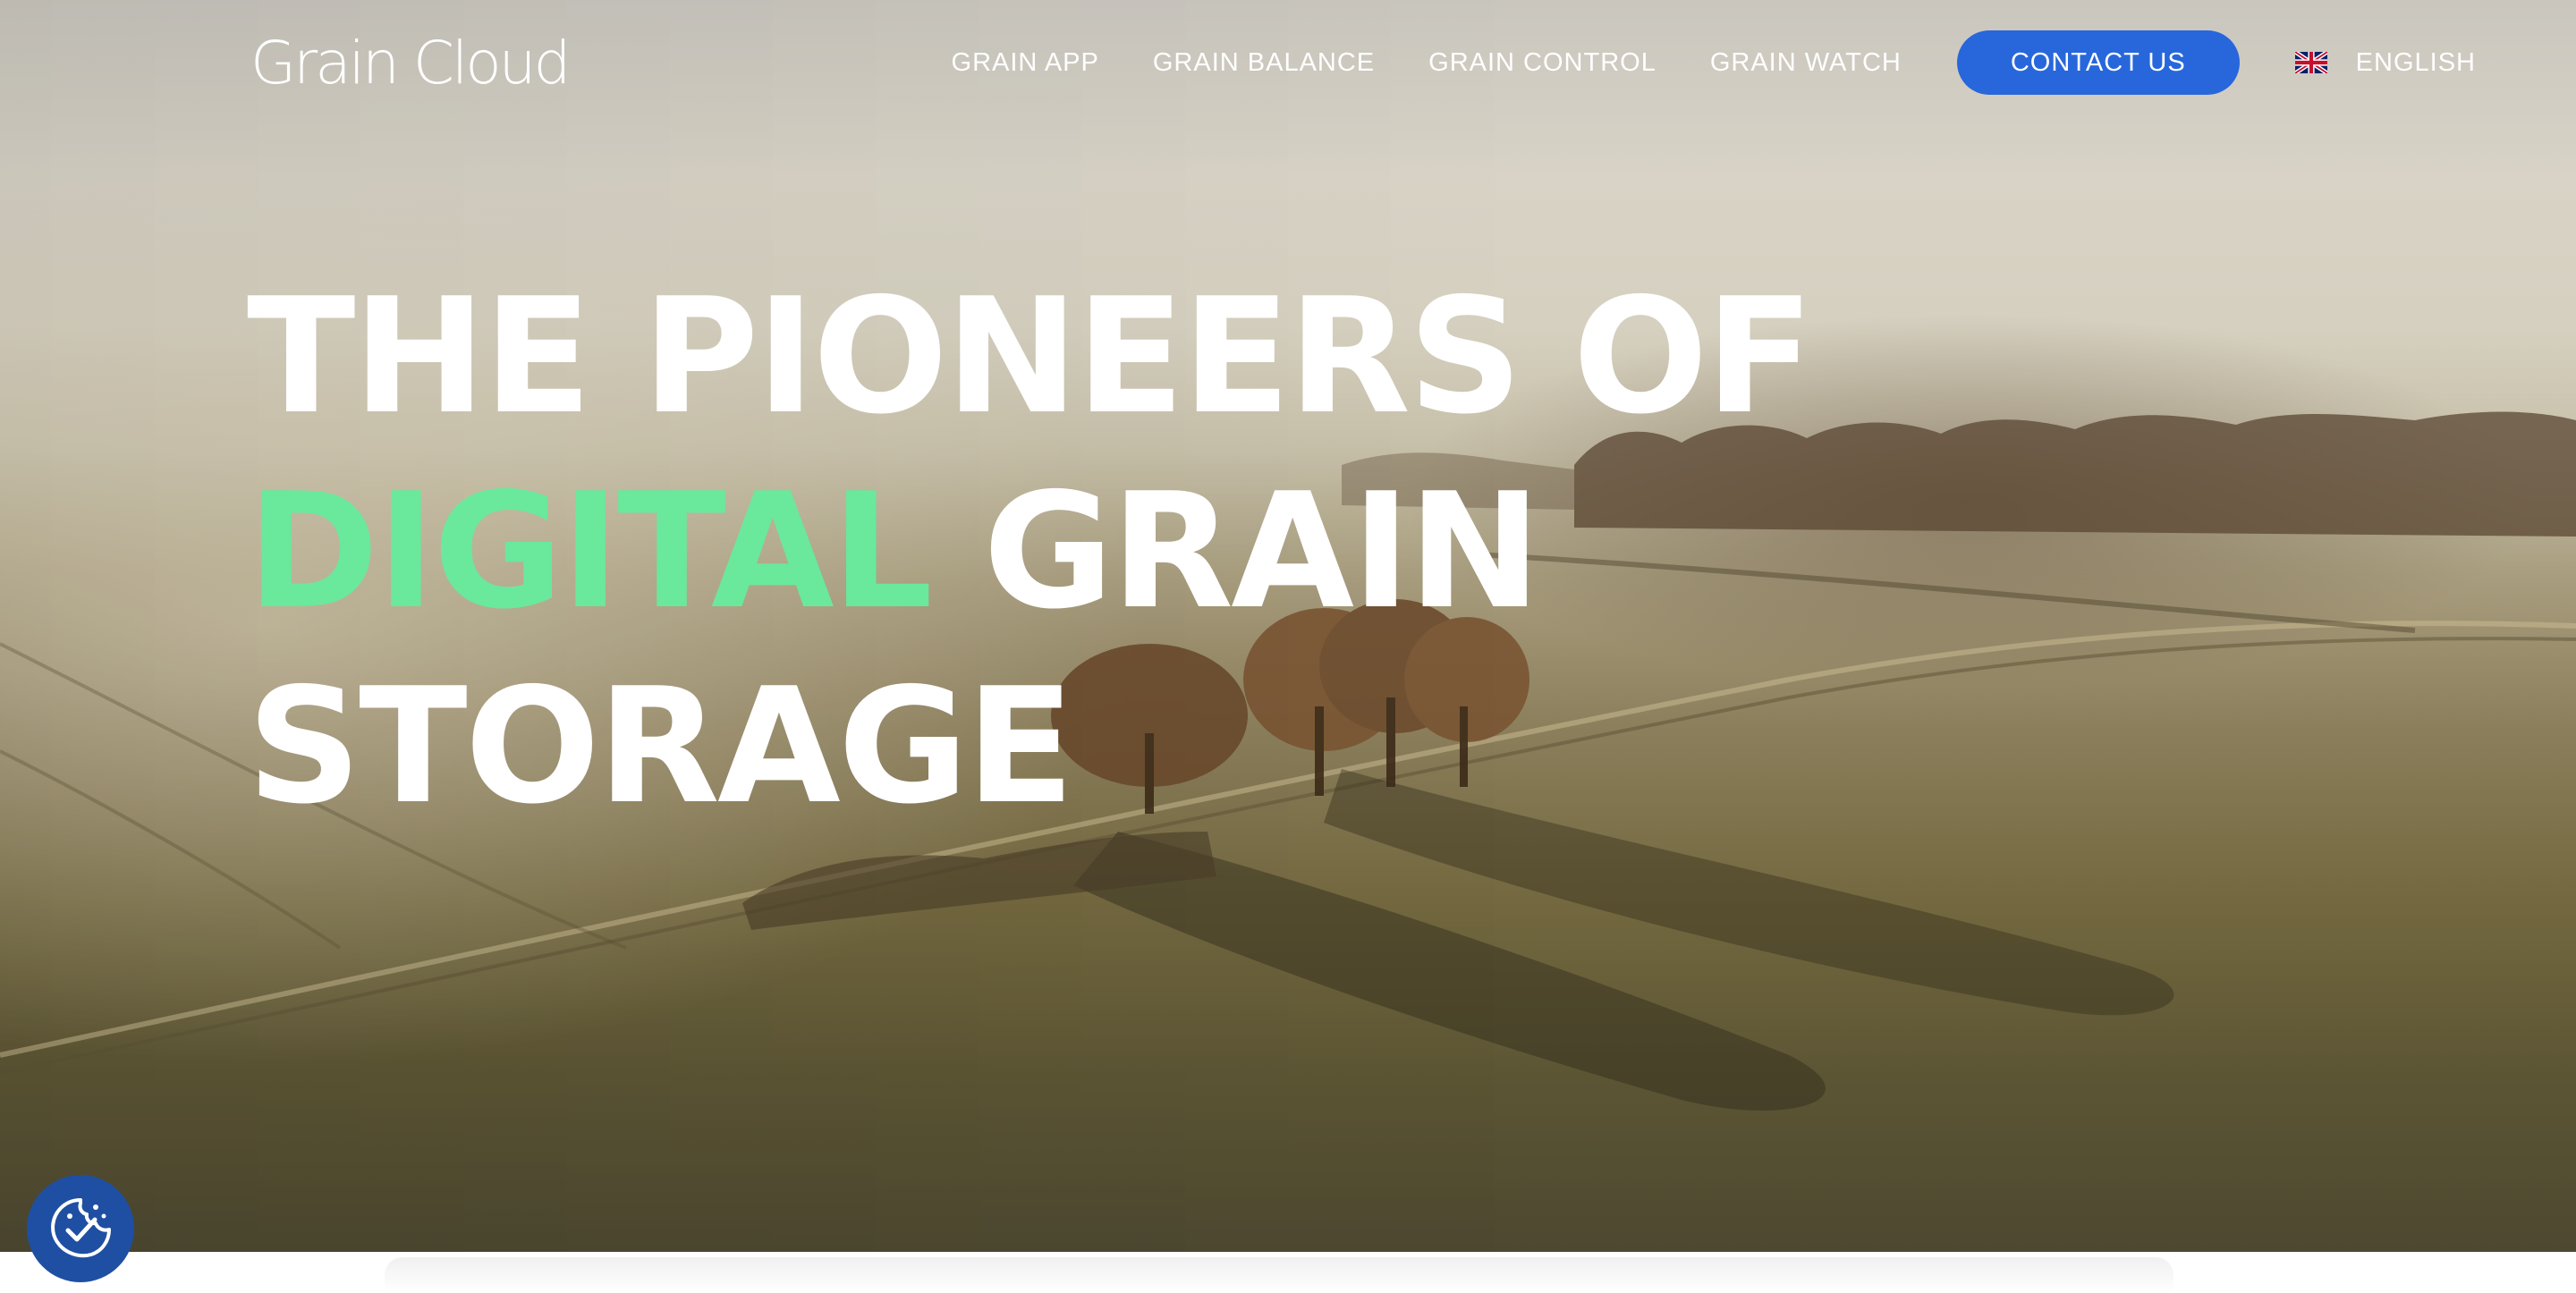 The image size is (2576, 1293). Describe the element at coordinates (410, 63) in the screenshot. I see `grain-cloud-logo: Grain Cloud` at that location.